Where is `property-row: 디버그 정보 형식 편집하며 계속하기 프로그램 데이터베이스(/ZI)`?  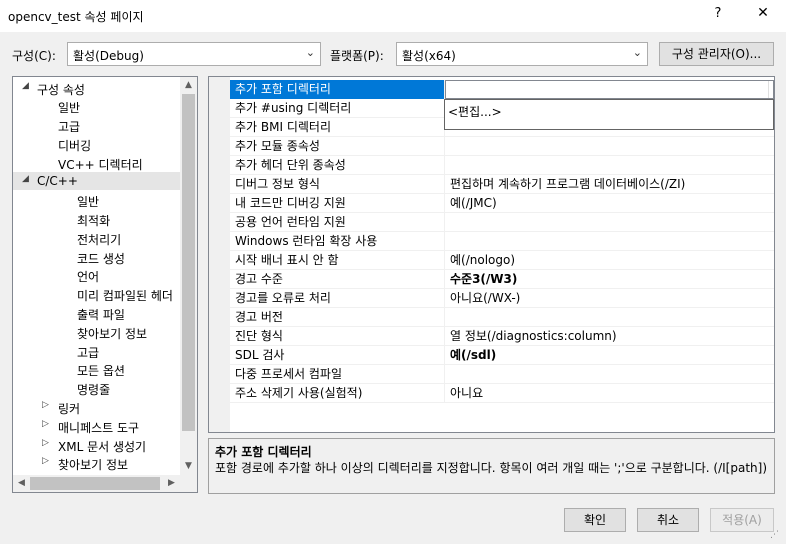 property-row: 디버그 정보 형식 편집하며 계속하기 프로그램 데이터베이스(/ZI) is located at coordinates (502, 184).